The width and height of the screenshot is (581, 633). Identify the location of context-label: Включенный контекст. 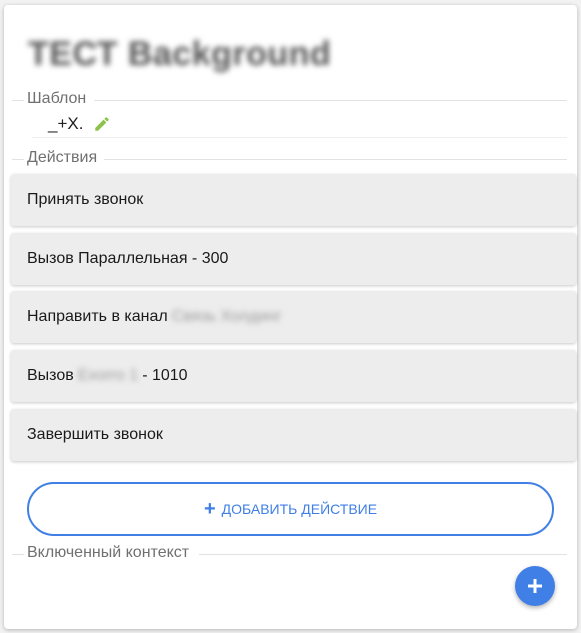
(110, 553).